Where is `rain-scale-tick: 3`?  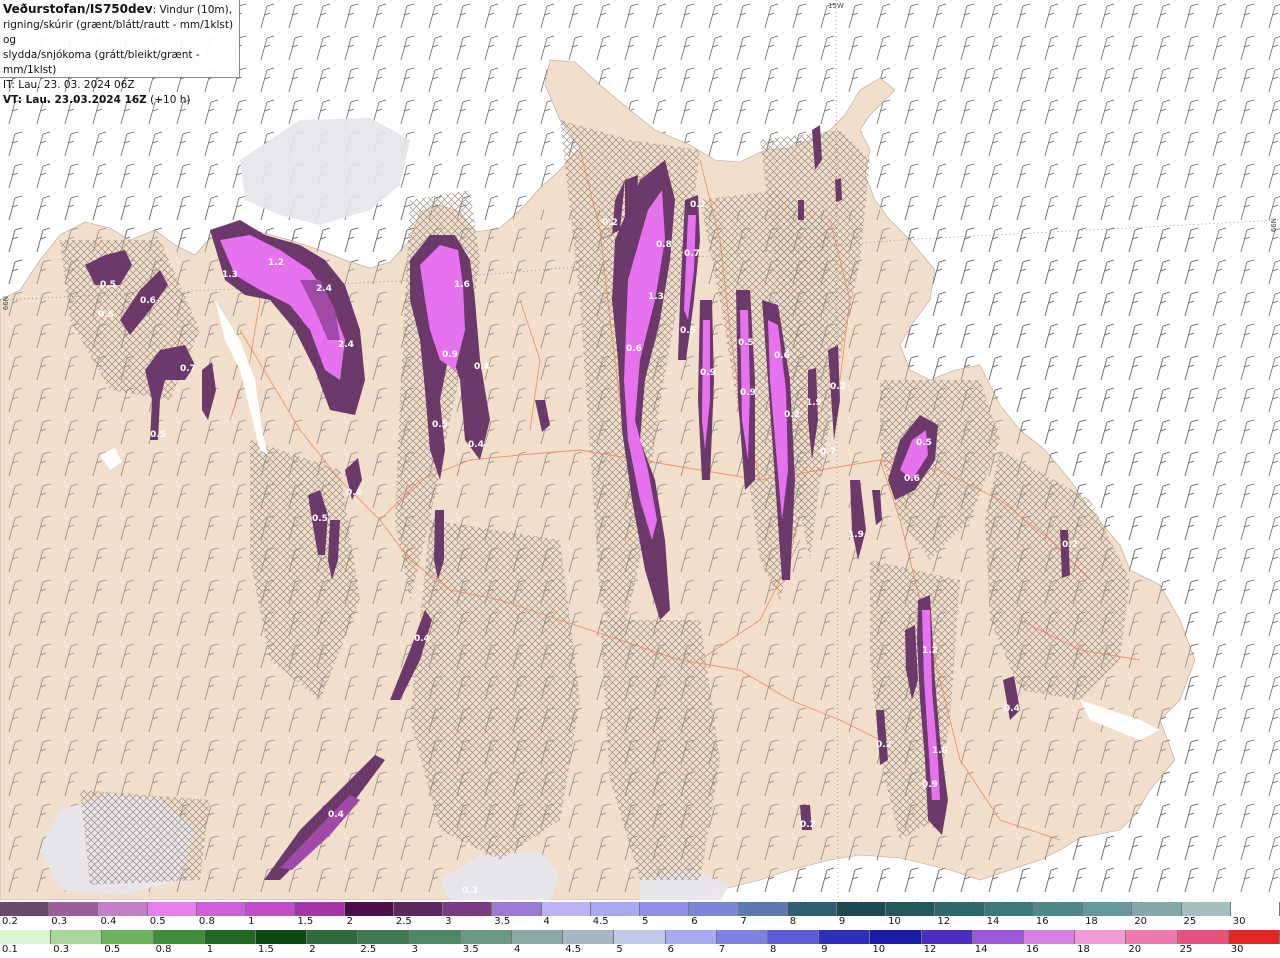 rain-scale-tick: 3 is located at coordinates (414, 949).